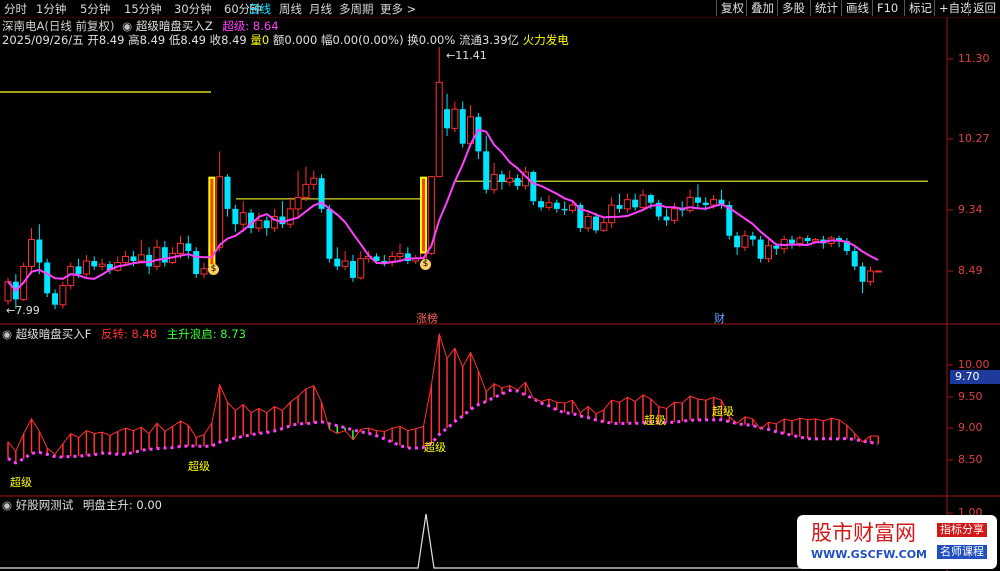  What do you see at coordinates (147, 40) in the screenshot?
I see `info-high: 高8.49` at bounding box center [147, 40].